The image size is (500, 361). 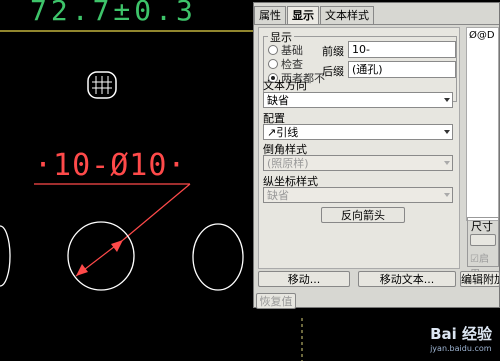 I want to click on chamfer-style-value: (照原样), so click(x=288, y=163).